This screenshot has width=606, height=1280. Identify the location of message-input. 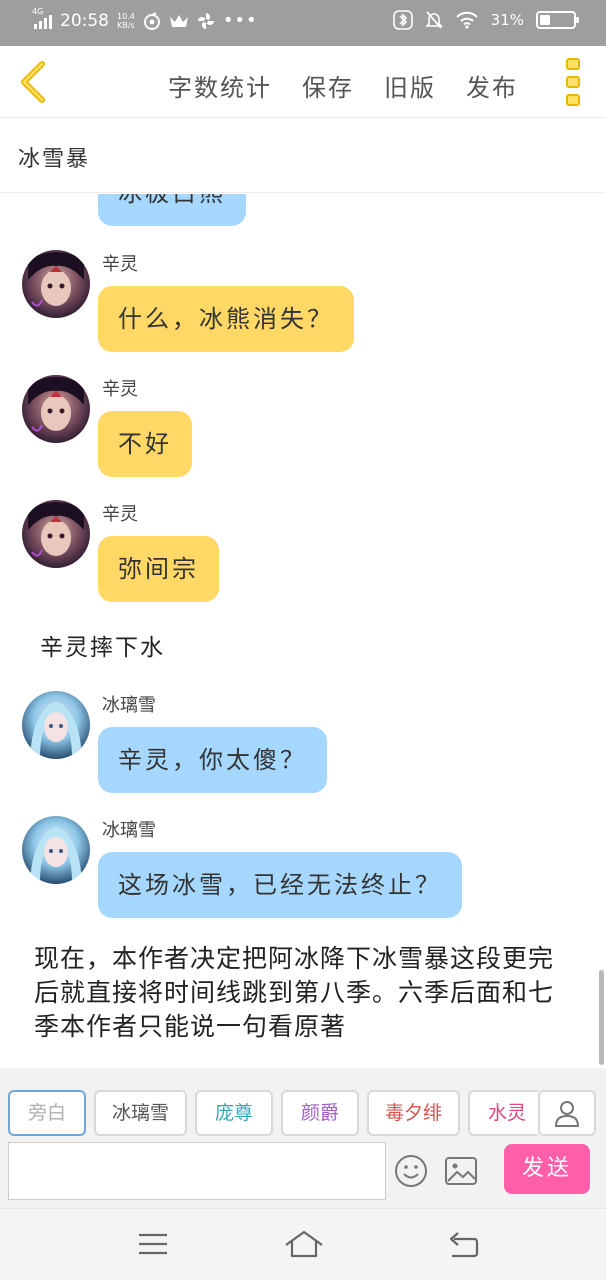
(197, 1171).